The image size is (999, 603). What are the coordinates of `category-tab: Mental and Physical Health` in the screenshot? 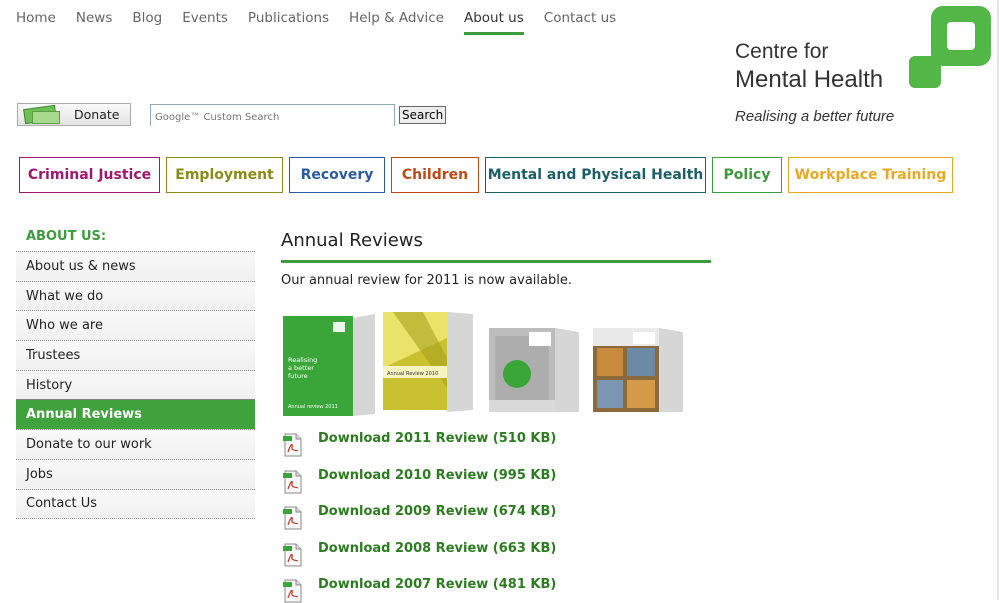 It's located at (595, 175).